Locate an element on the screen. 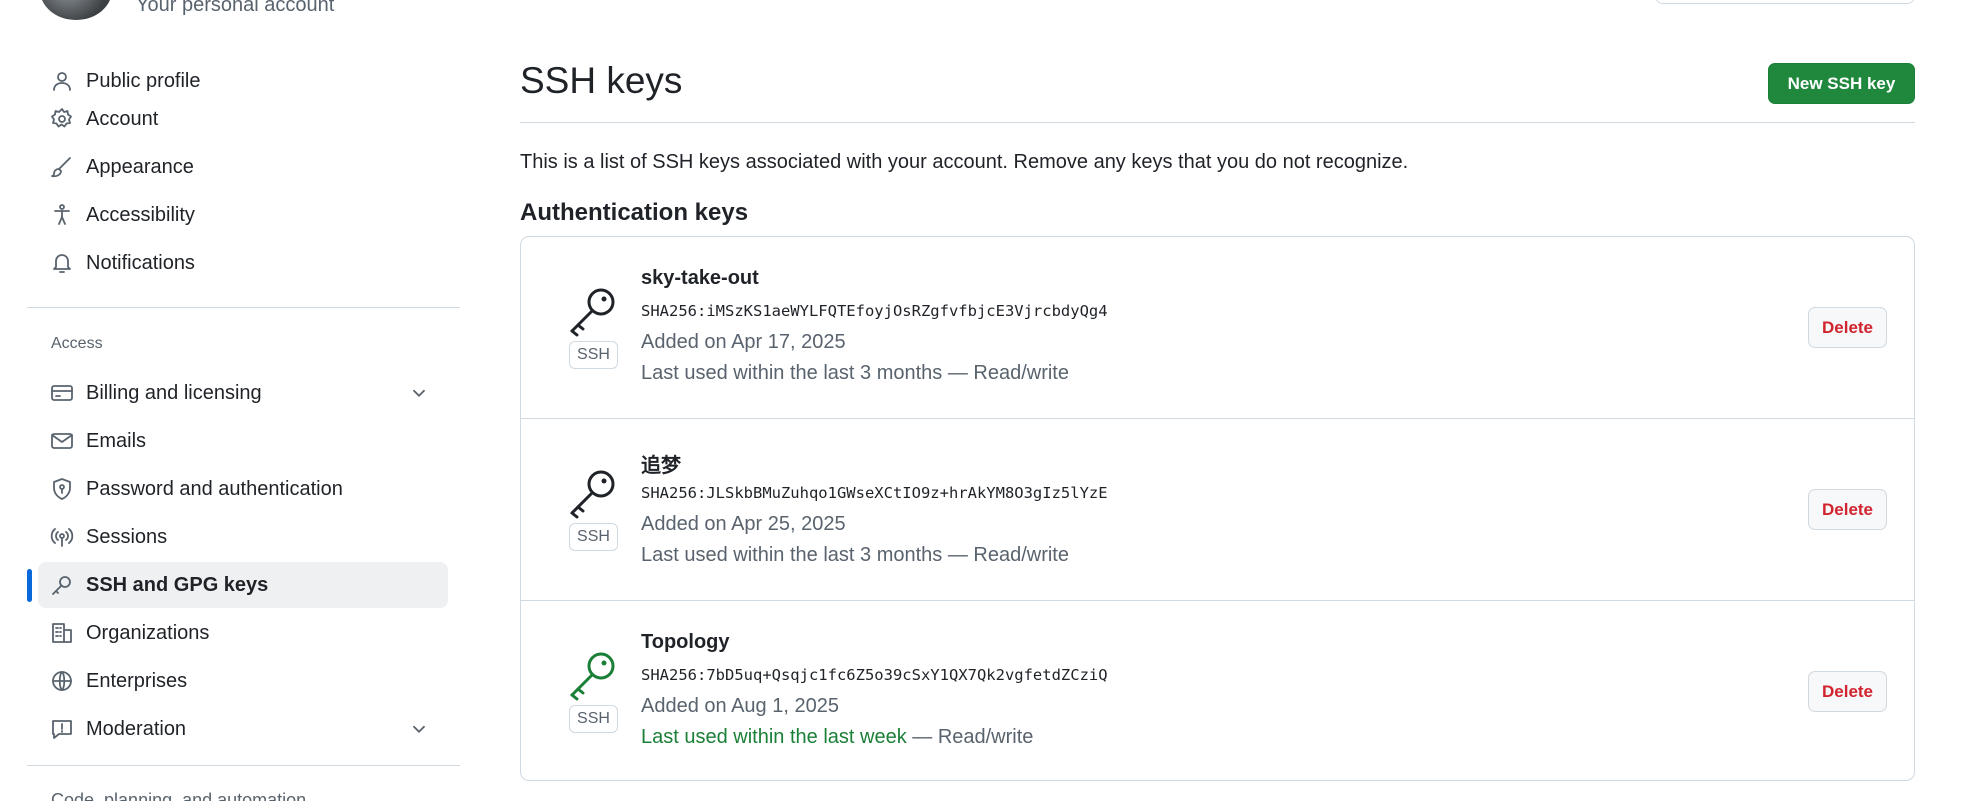 Image resolution: width=1983 pixels, height=801 pixels. sidebar-item-label: Notifications is located at coordinates (140, 262).